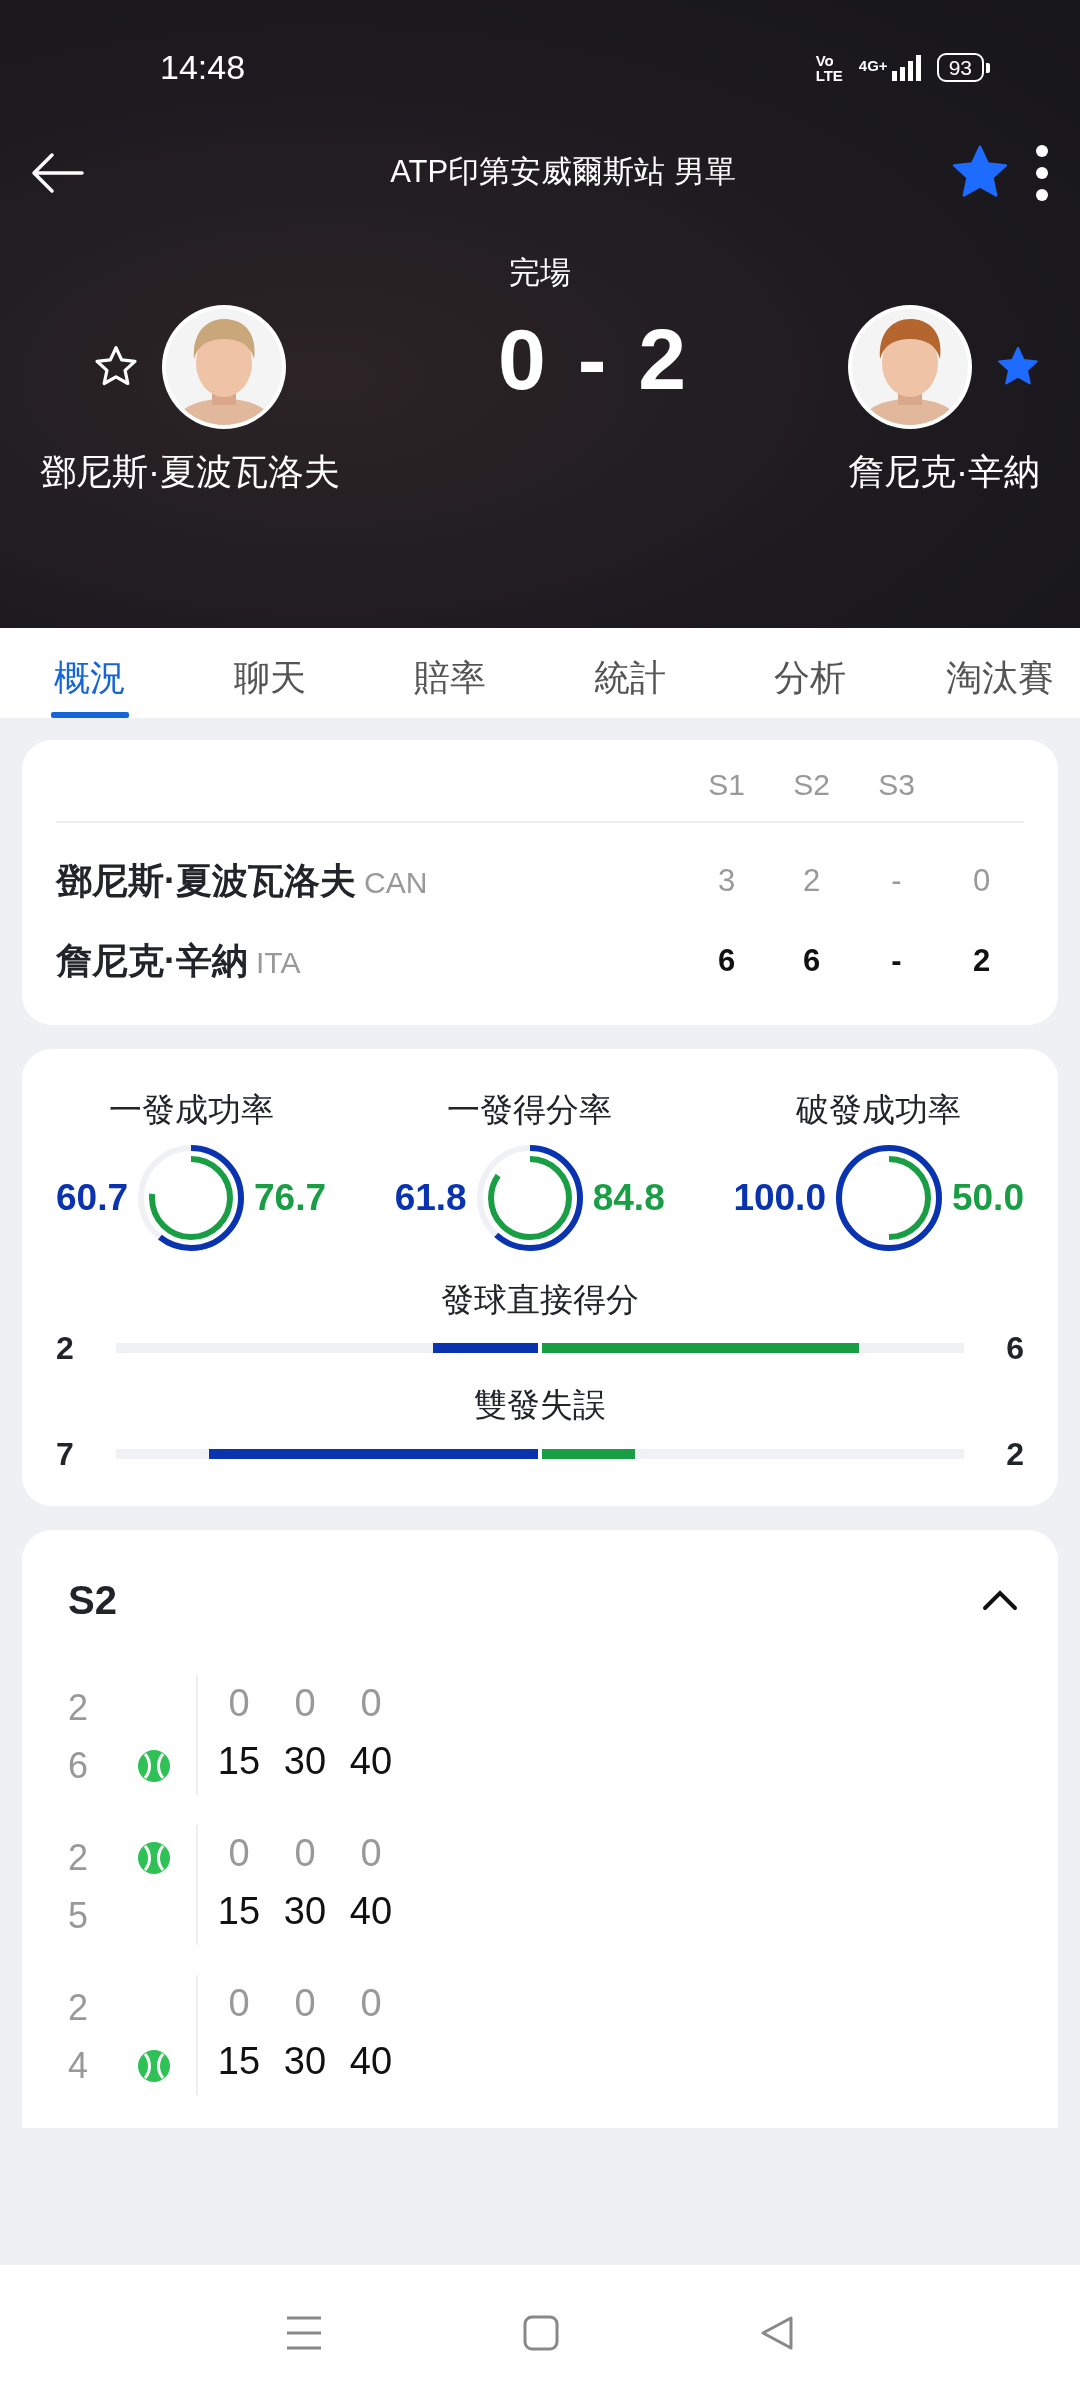 The height and width of the screenshot is (2400, 1080). What do you see at coordinates (987, 1197) in the screenshot?
I see `stat-value: 50.0` at bounding box center [987, 1197].